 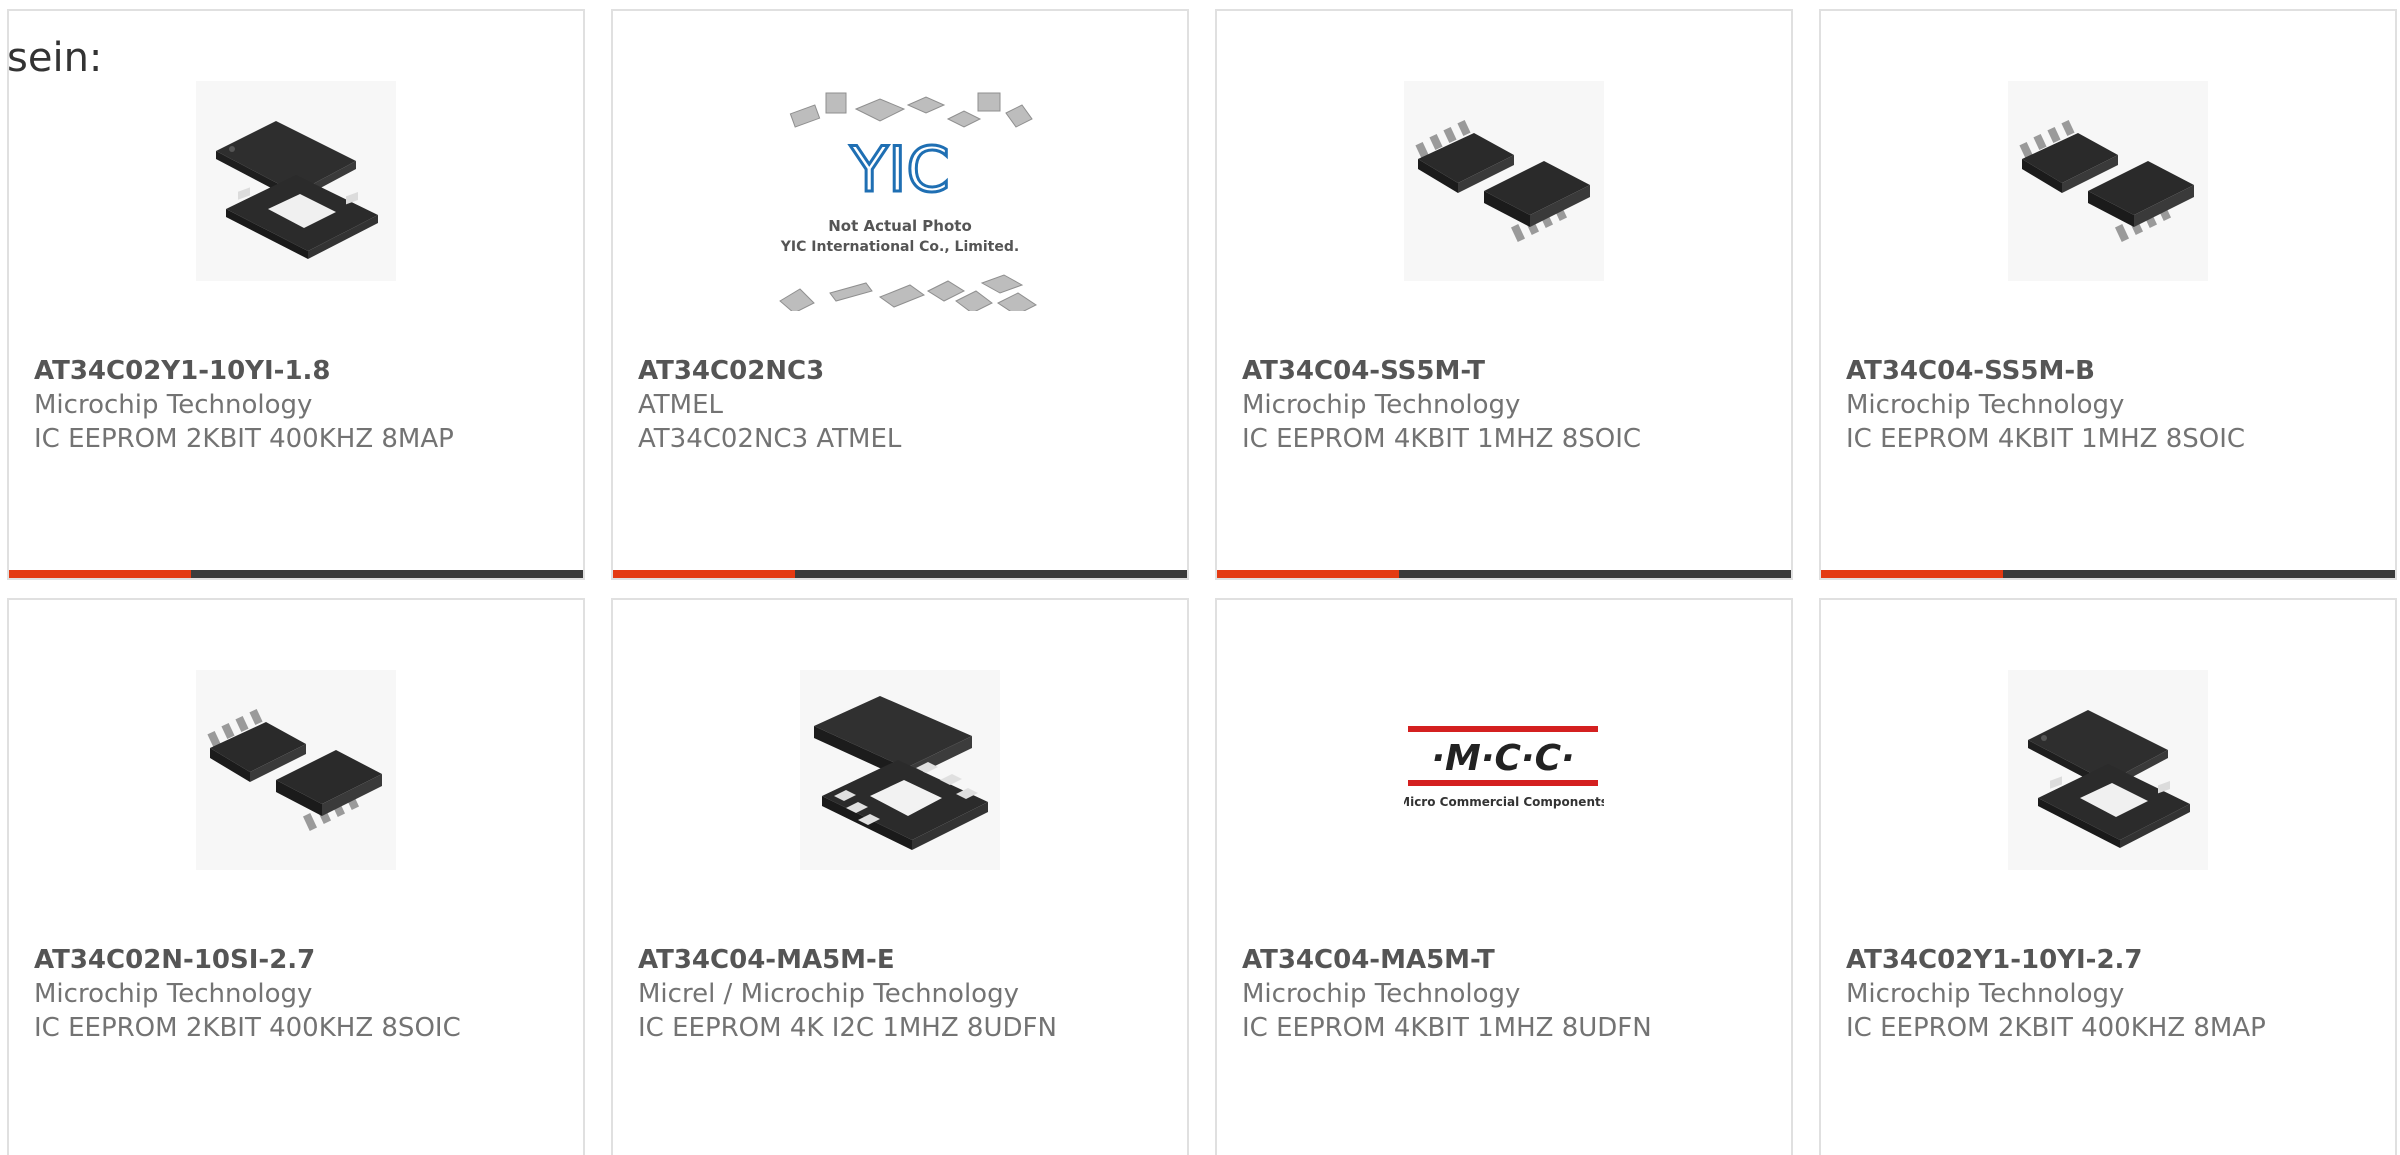 I want to click on part-number-link: AT34C02N-10SI-2.7, so click(x=303, y=960).